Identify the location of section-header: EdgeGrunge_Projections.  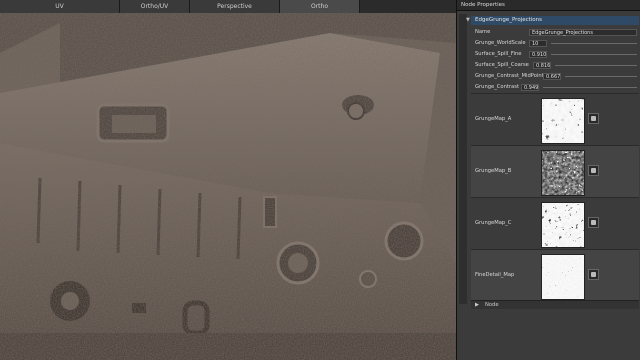
(555, 20).